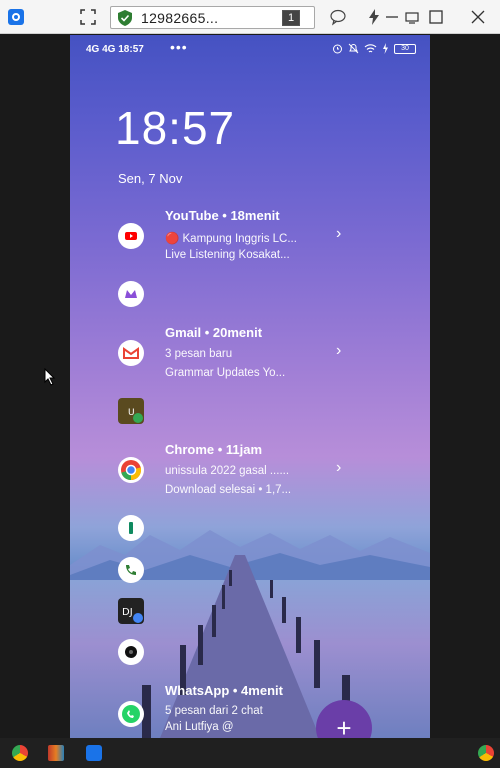  I want to click on chrome-icon, so click(131, 470).